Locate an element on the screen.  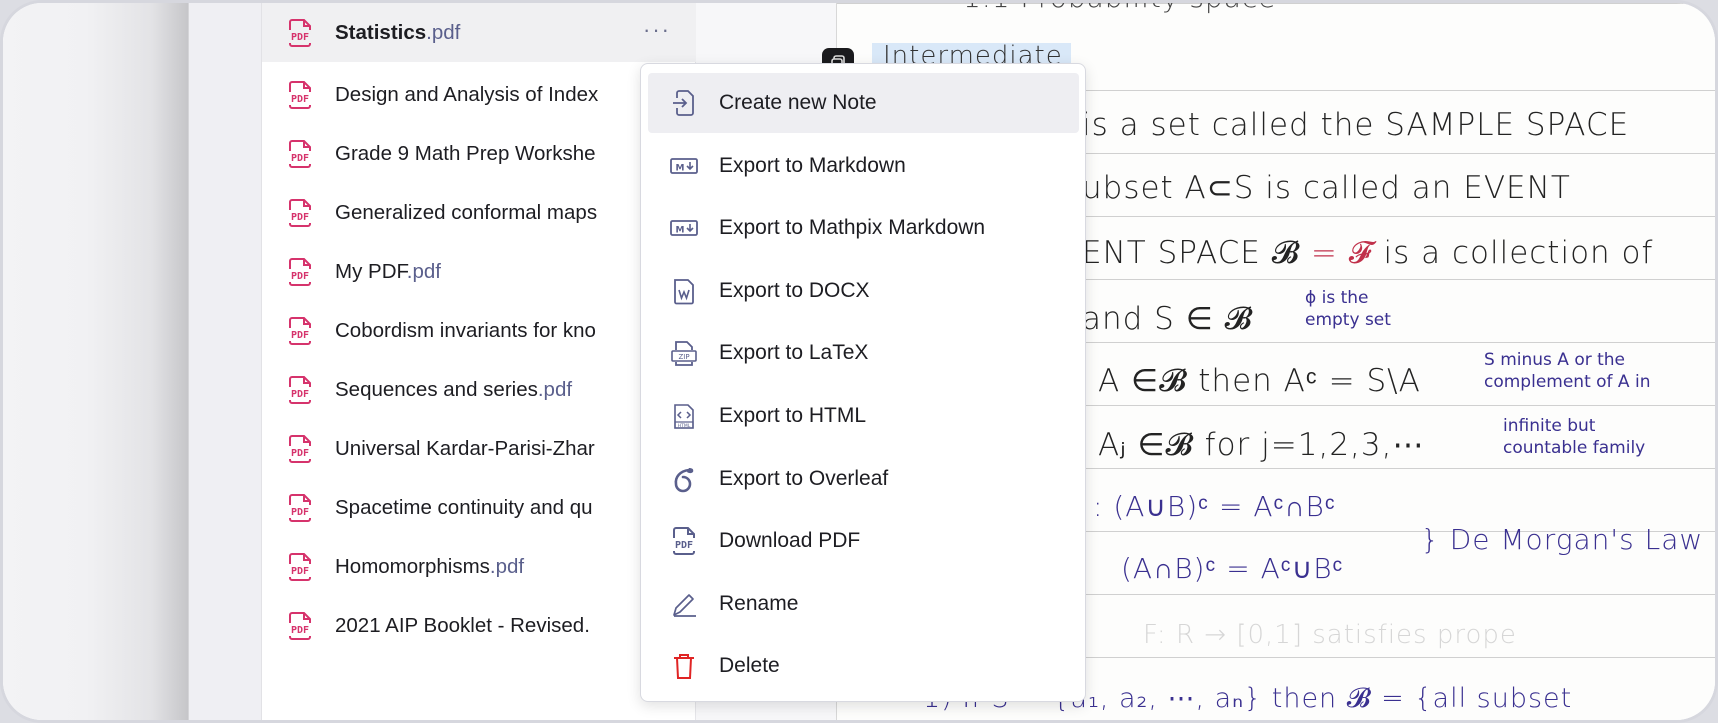
menu-item-export-to-html: HTML Export to HTML is located at coordinates (863, 416).